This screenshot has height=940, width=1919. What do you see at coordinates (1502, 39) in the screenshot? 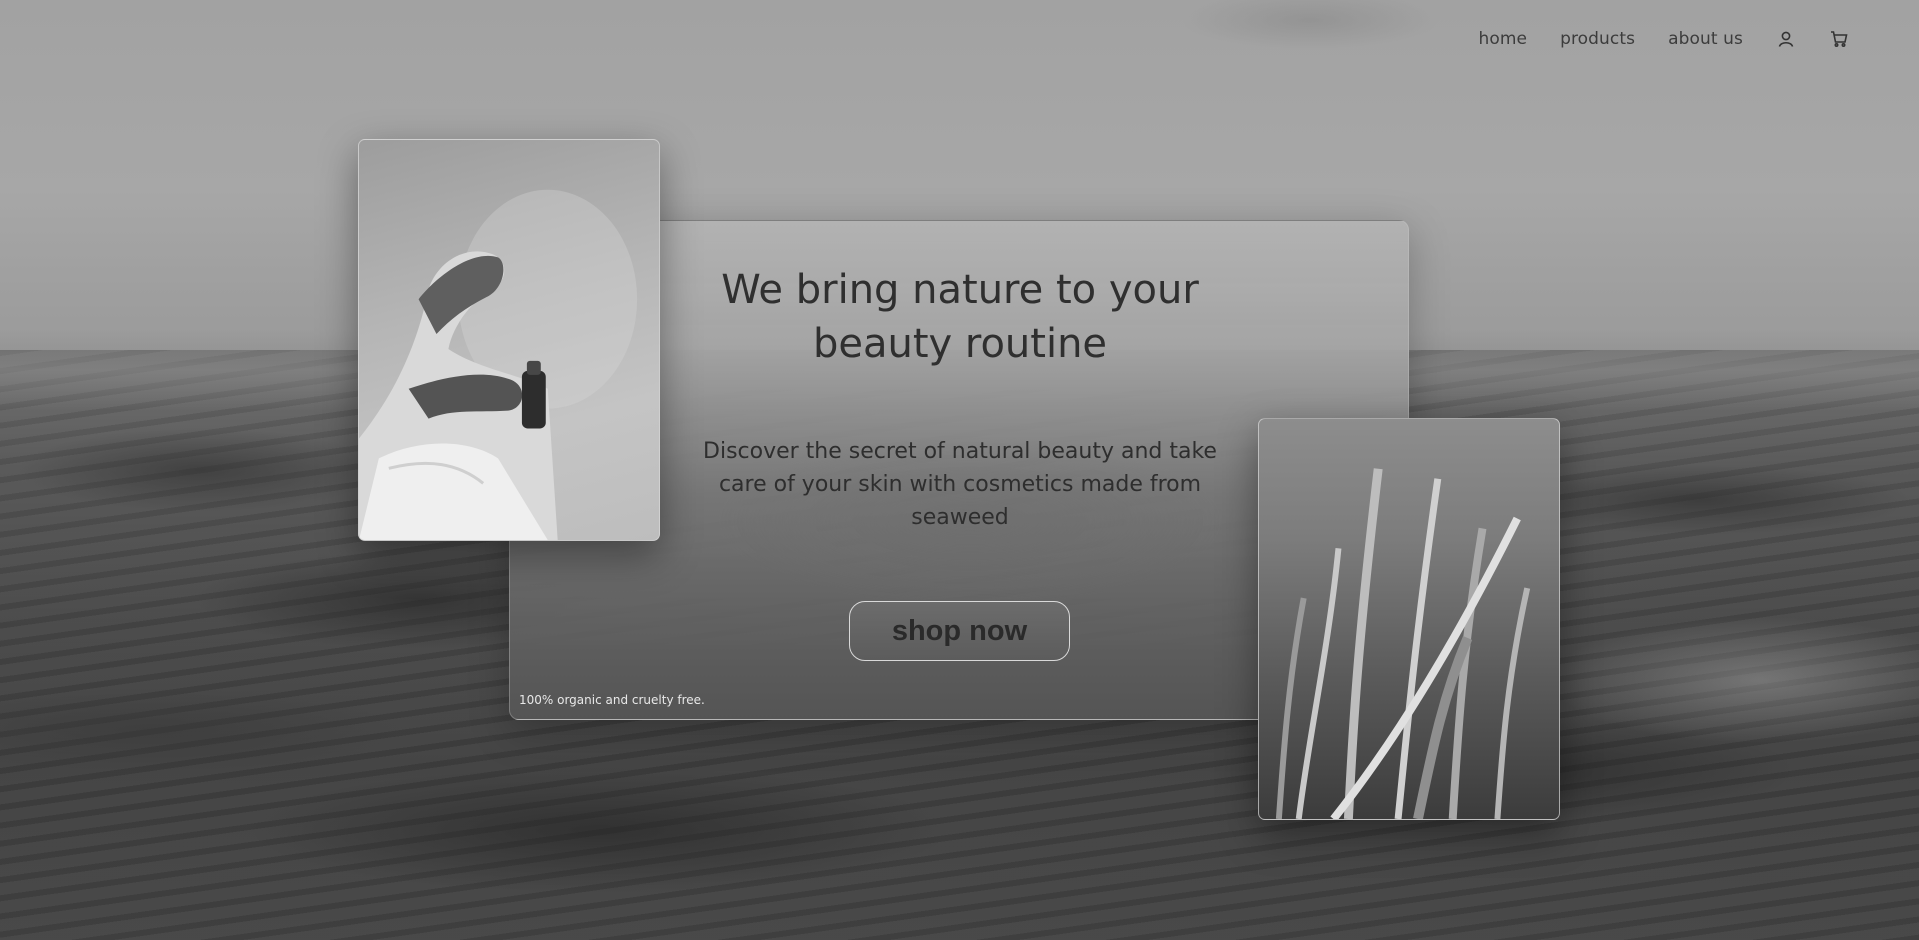
I see `nav-link-home: home` at bounding box center [1502, 39].